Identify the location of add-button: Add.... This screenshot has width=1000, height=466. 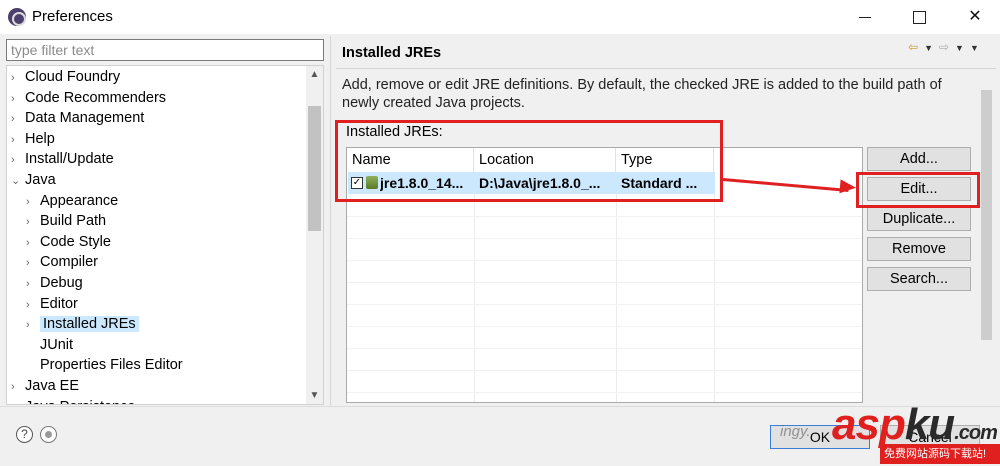
(919, 159).